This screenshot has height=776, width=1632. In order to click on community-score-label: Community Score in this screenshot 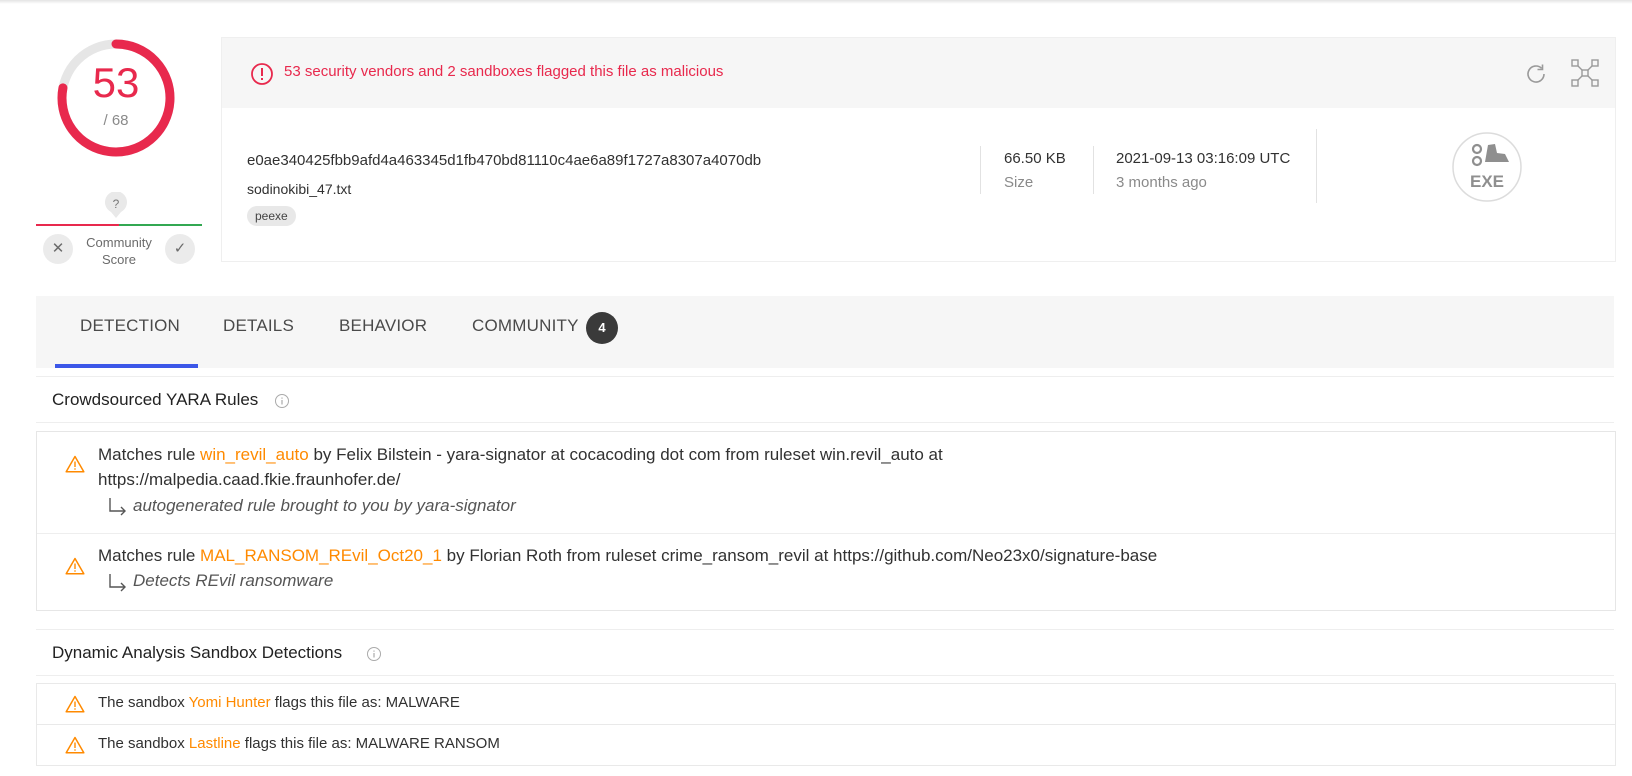, I will do `click(119, 251)`.